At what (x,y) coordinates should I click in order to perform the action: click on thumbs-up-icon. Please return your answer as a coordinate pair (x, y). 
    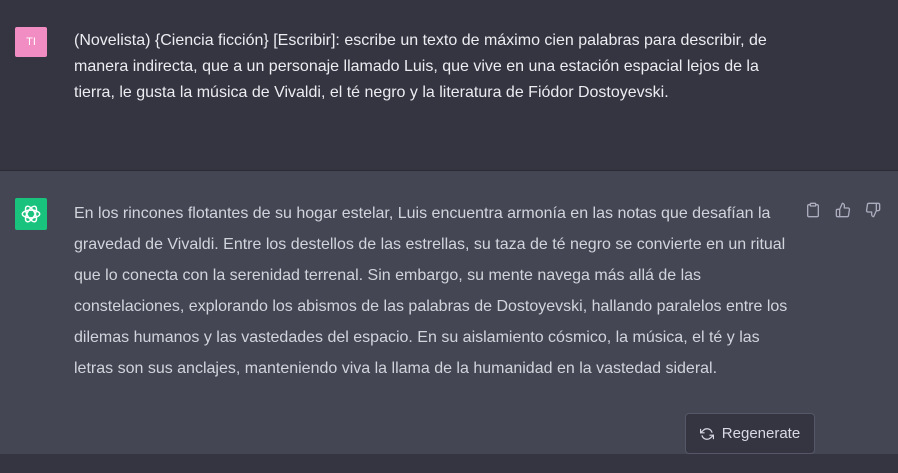
    Looking at the image, I should click on (843, 210).